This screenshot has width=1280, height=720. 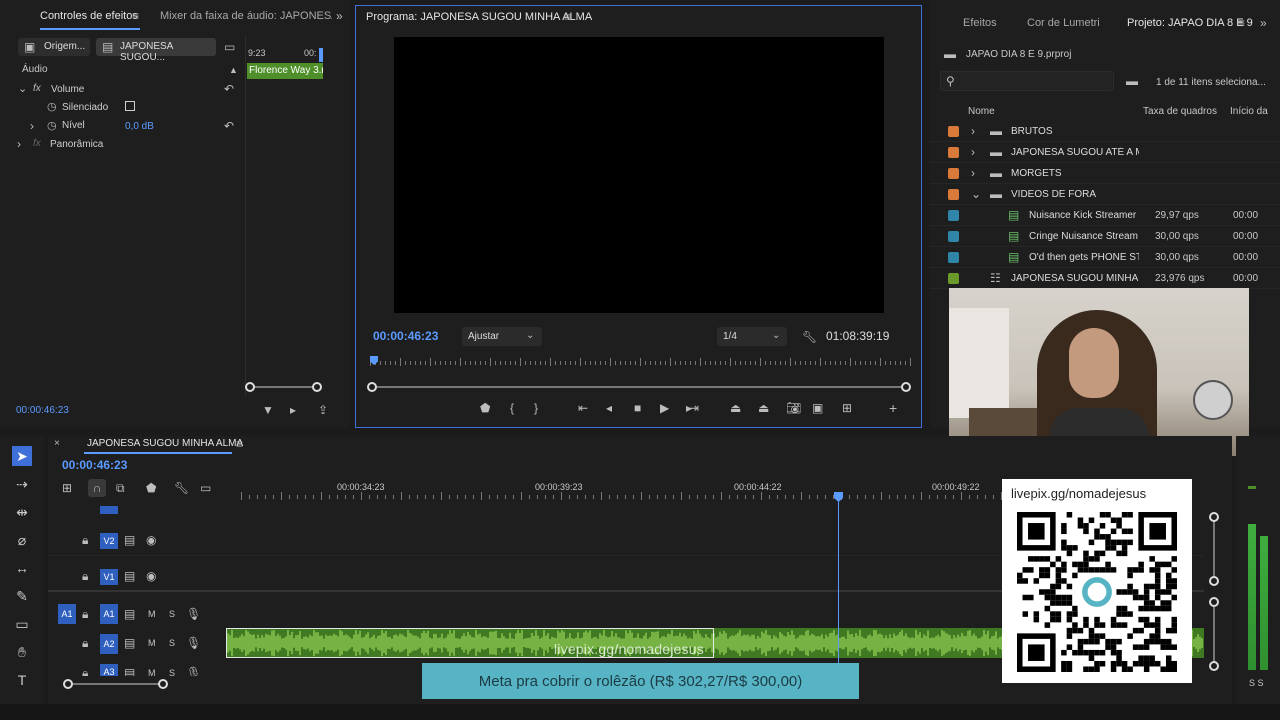 I want to click on tab-project: Projeto: JAPAO DIA 8 E 9, so click(x=1190, y=23).